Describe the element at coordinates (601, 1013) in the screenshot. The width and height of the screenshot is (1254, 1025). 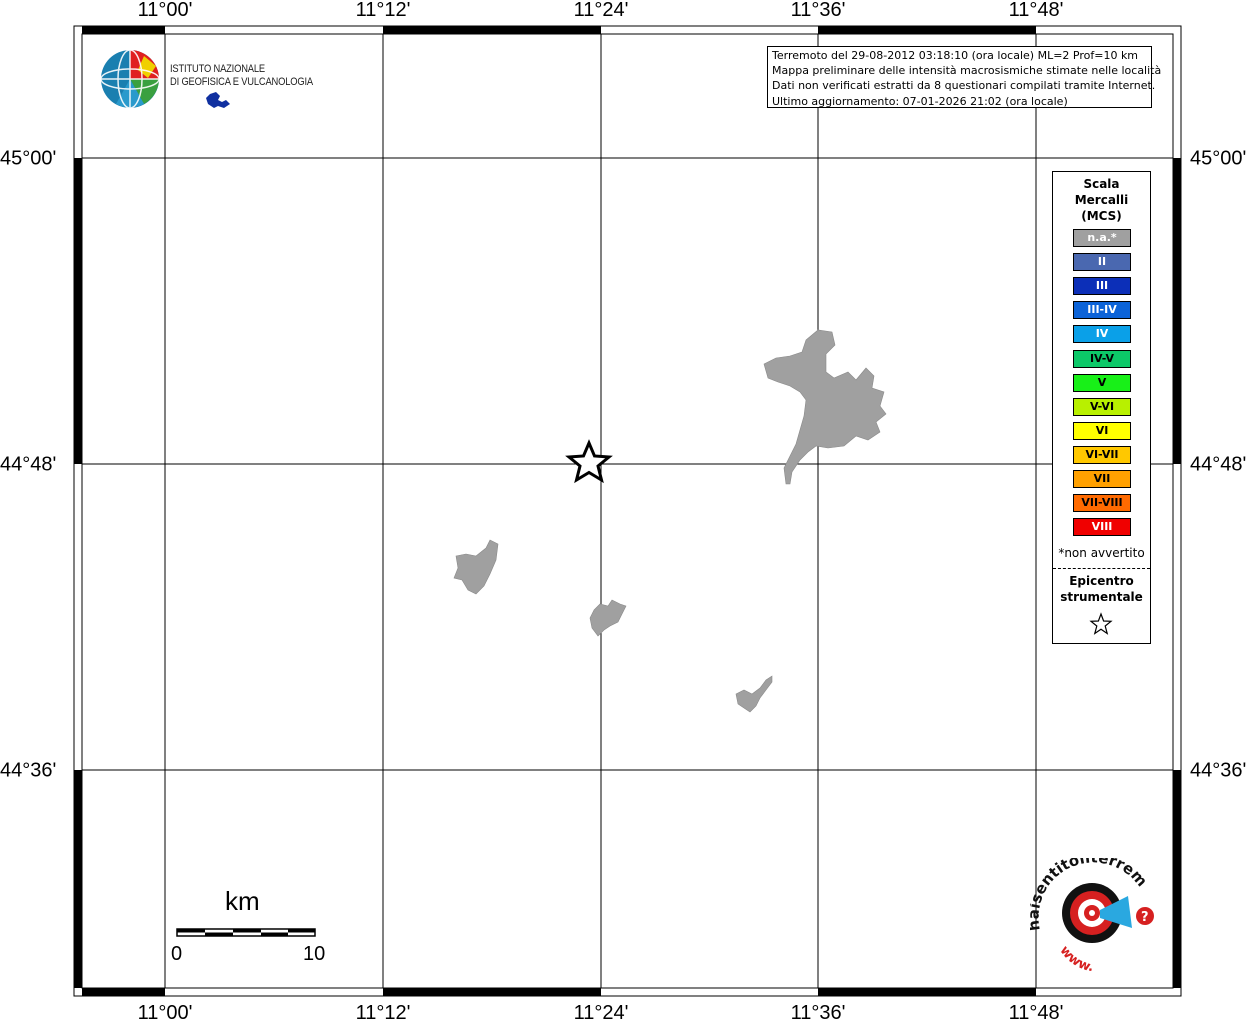
I see `lon-tick-bottom-3: 11°24'` at that location.